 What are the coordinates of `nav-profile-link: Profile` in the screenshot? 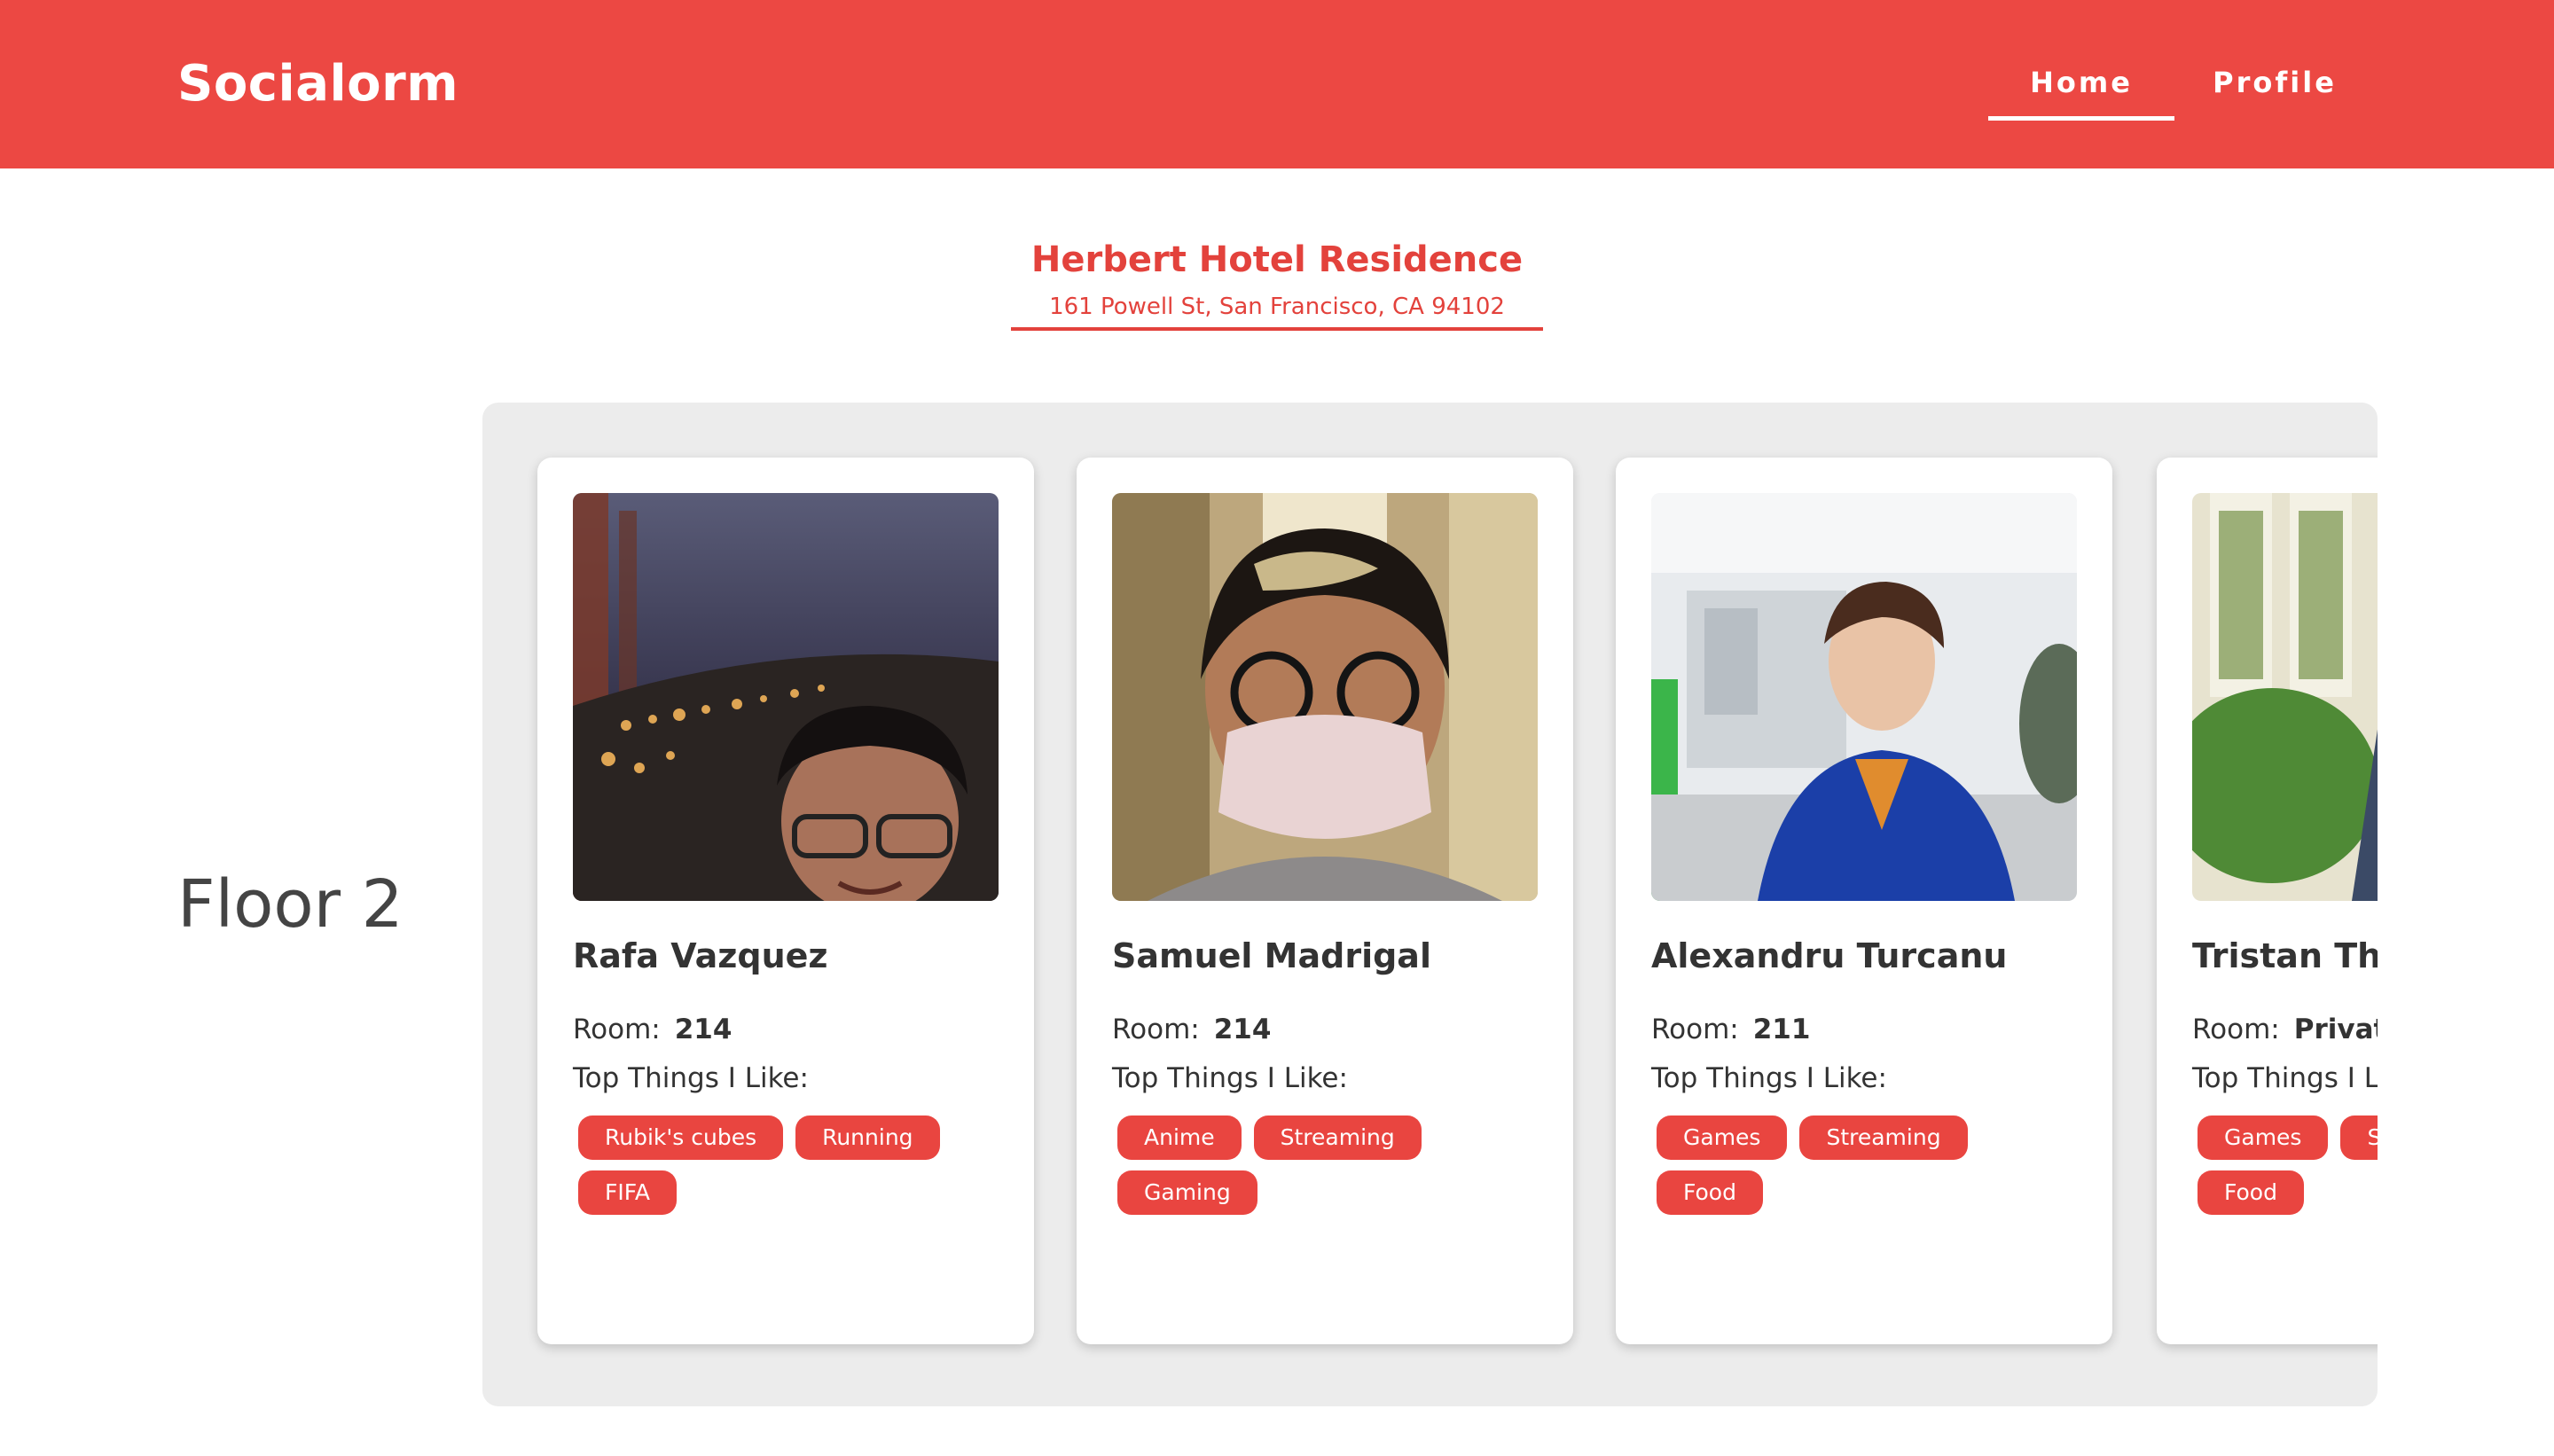 It's located at (2274, 82).